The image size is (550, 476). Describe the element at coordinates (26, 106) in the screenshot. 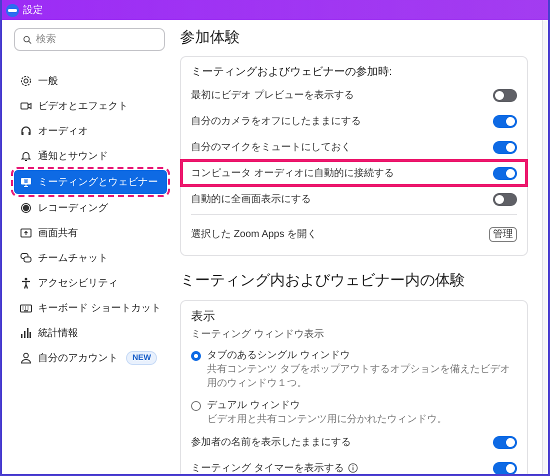

I see `video-camera-icon` at that location.